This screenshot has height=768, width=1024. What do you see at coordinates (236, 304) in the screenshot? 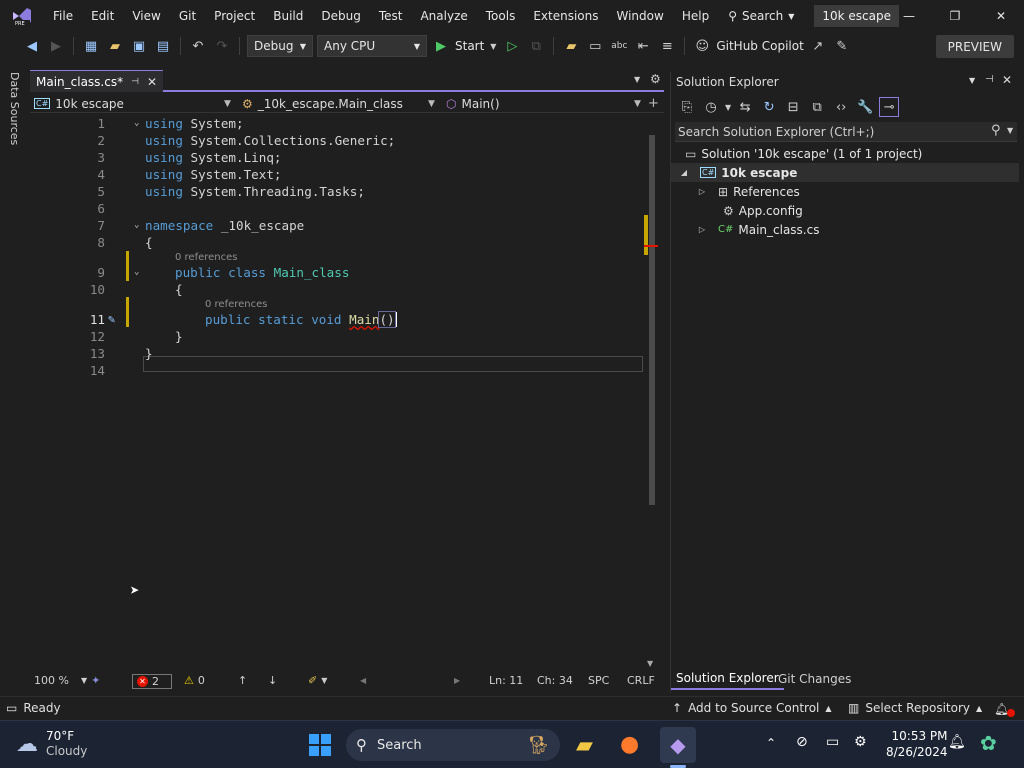
I see `method-references-codelens: 0 references` at bounding box center [236, 304].